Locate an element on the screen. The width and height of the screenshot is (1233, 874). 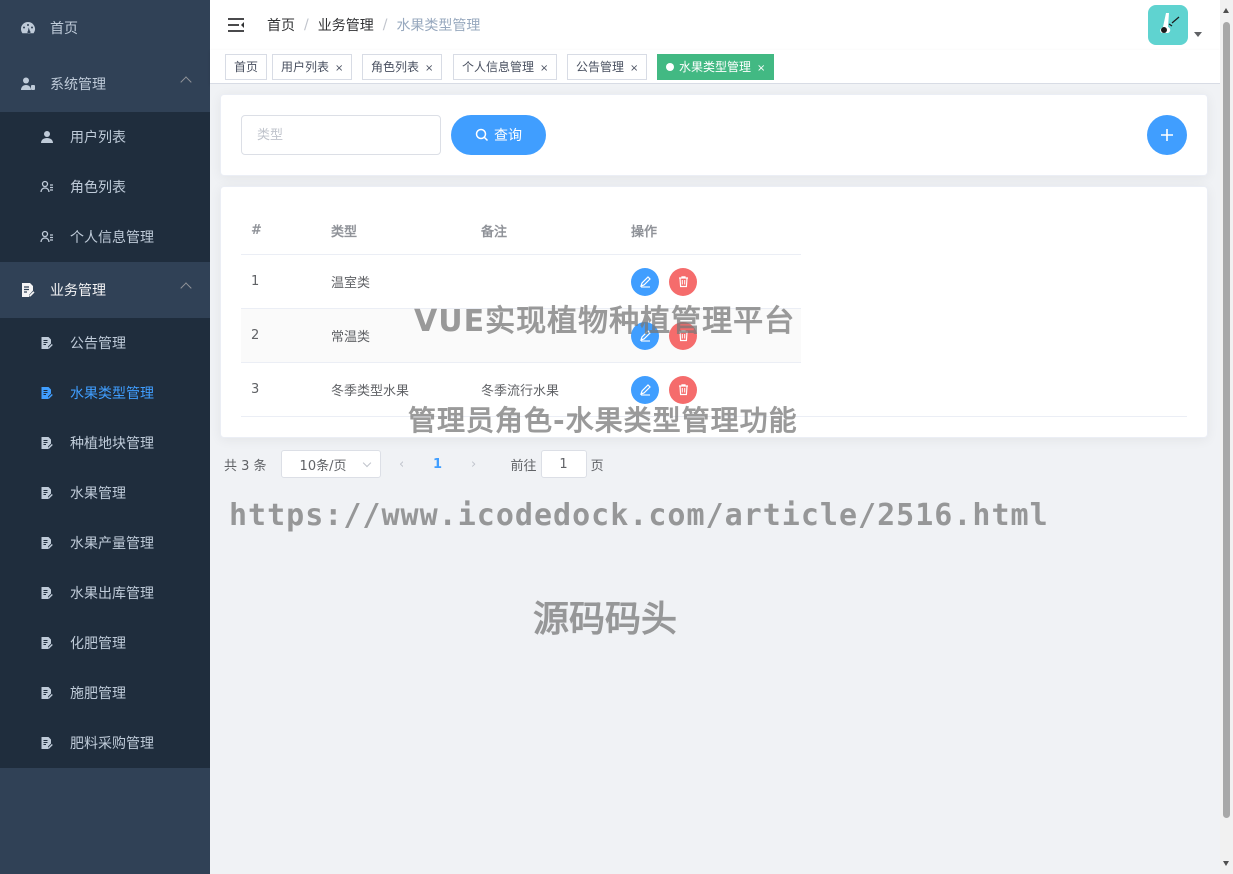
page-size-value: 10条/页 is located at coordinates (323, 466).